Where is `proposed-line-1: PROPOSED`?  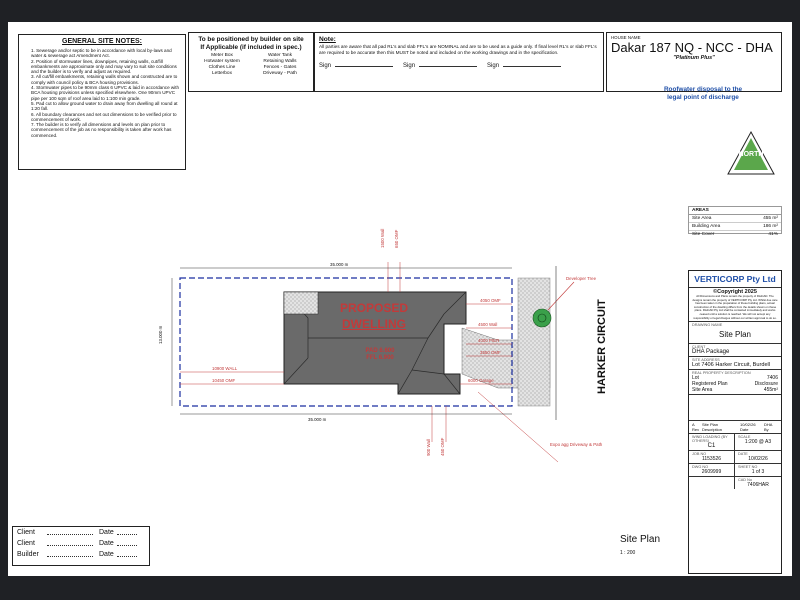 proposed-line-1: PROPOSED is located at coordinates (373, 308).